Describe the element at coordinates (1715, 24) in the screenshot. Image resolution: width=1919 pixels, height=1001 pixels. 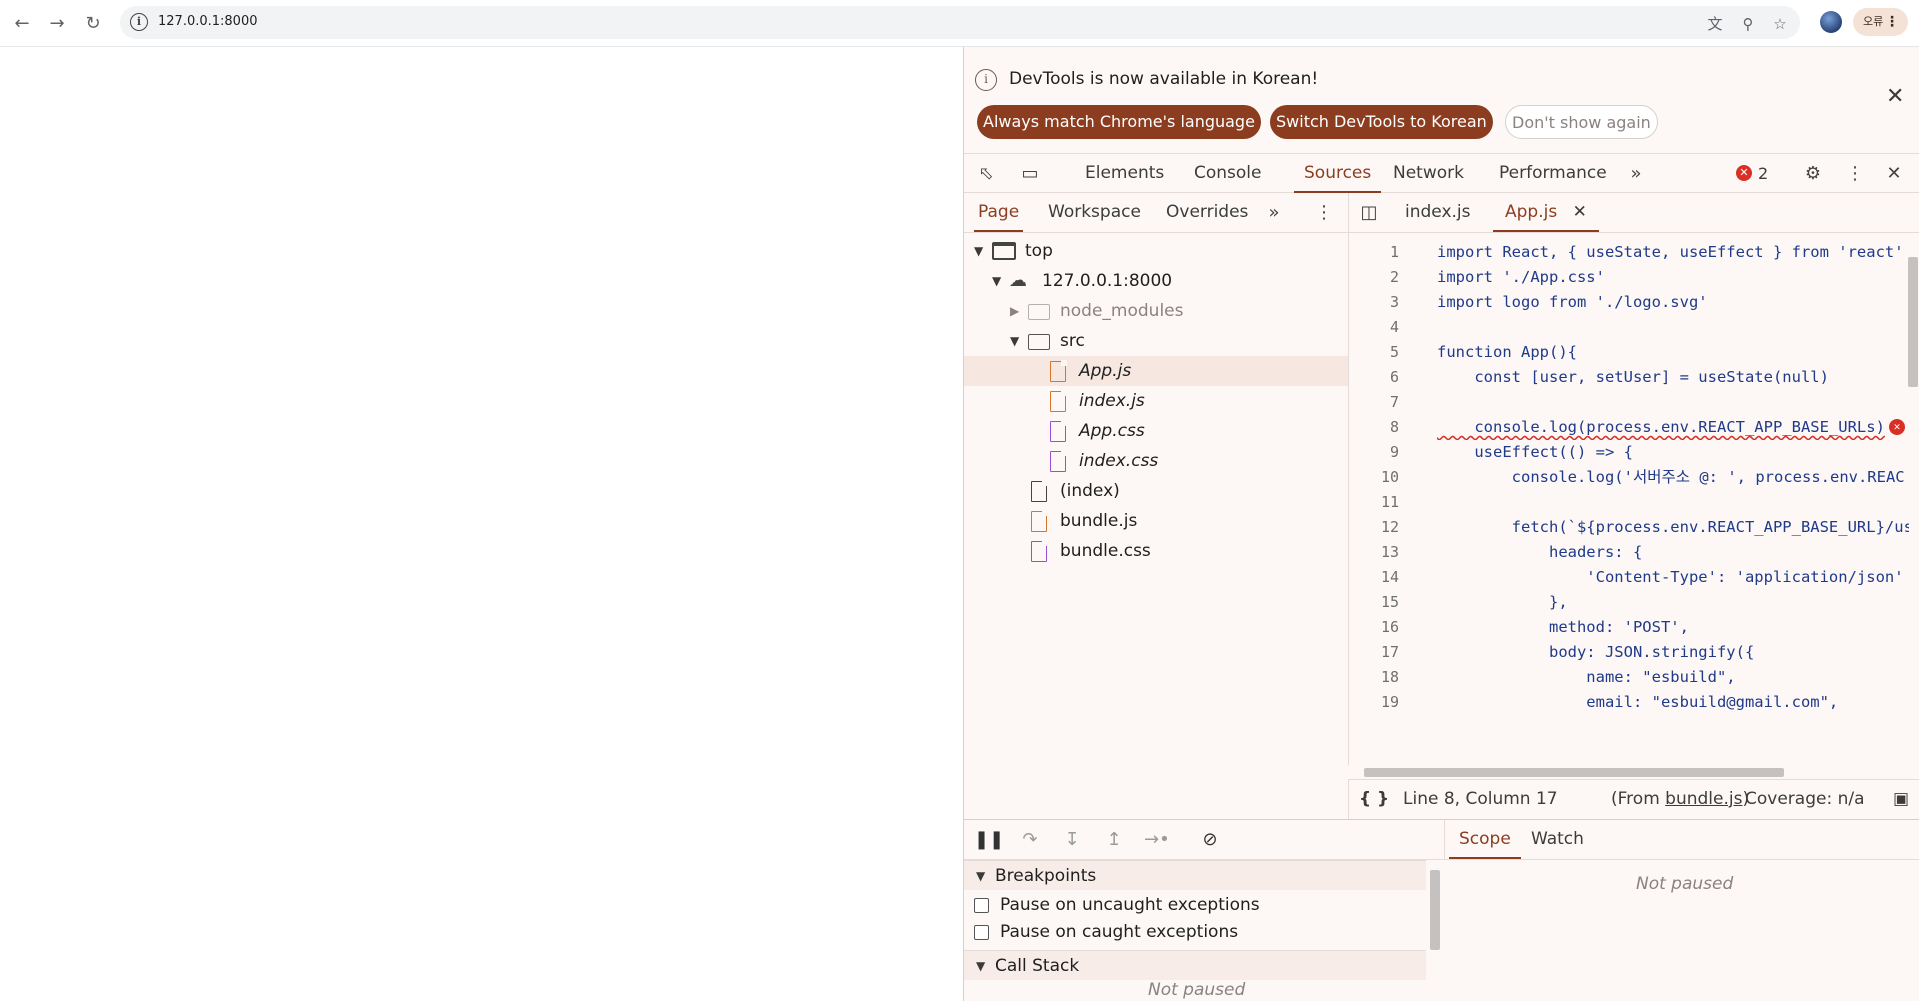
I see `translate-icon: 文` at that location.